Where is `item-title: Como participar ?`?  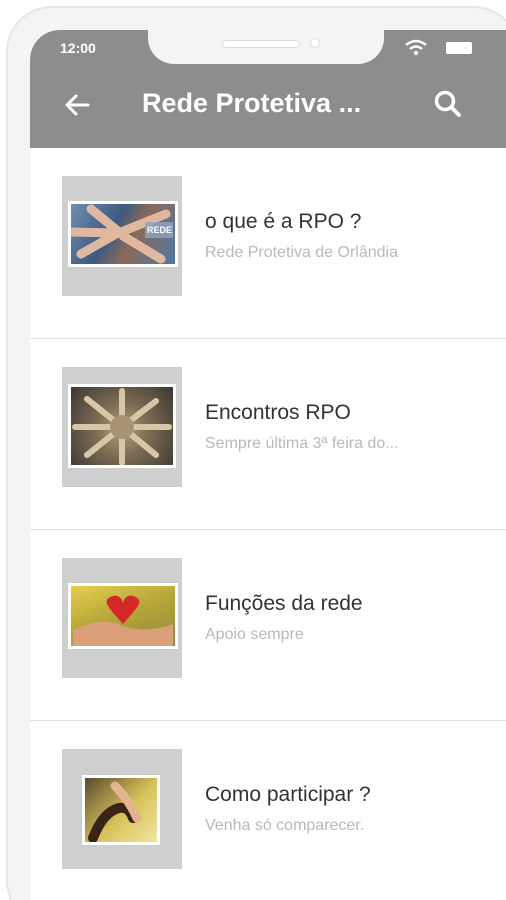
item-title: Como participar ? is located at coordinates (288, 794).